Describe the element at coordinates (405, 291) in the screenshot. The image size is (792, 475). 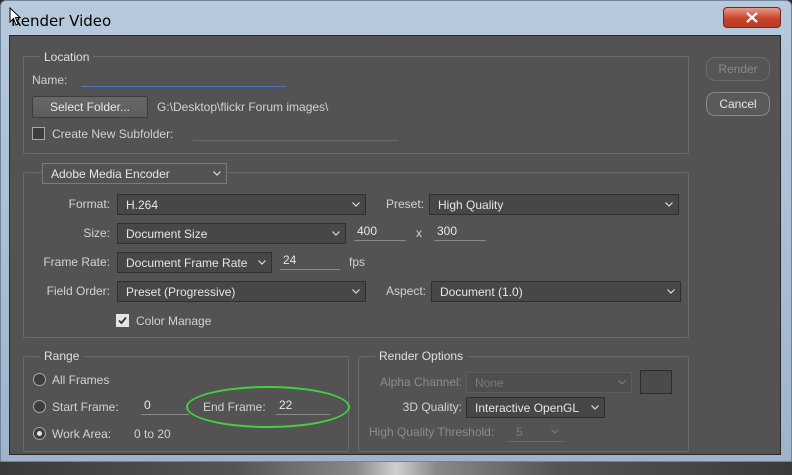
I see `aspect-label: Aspect:` at that location.